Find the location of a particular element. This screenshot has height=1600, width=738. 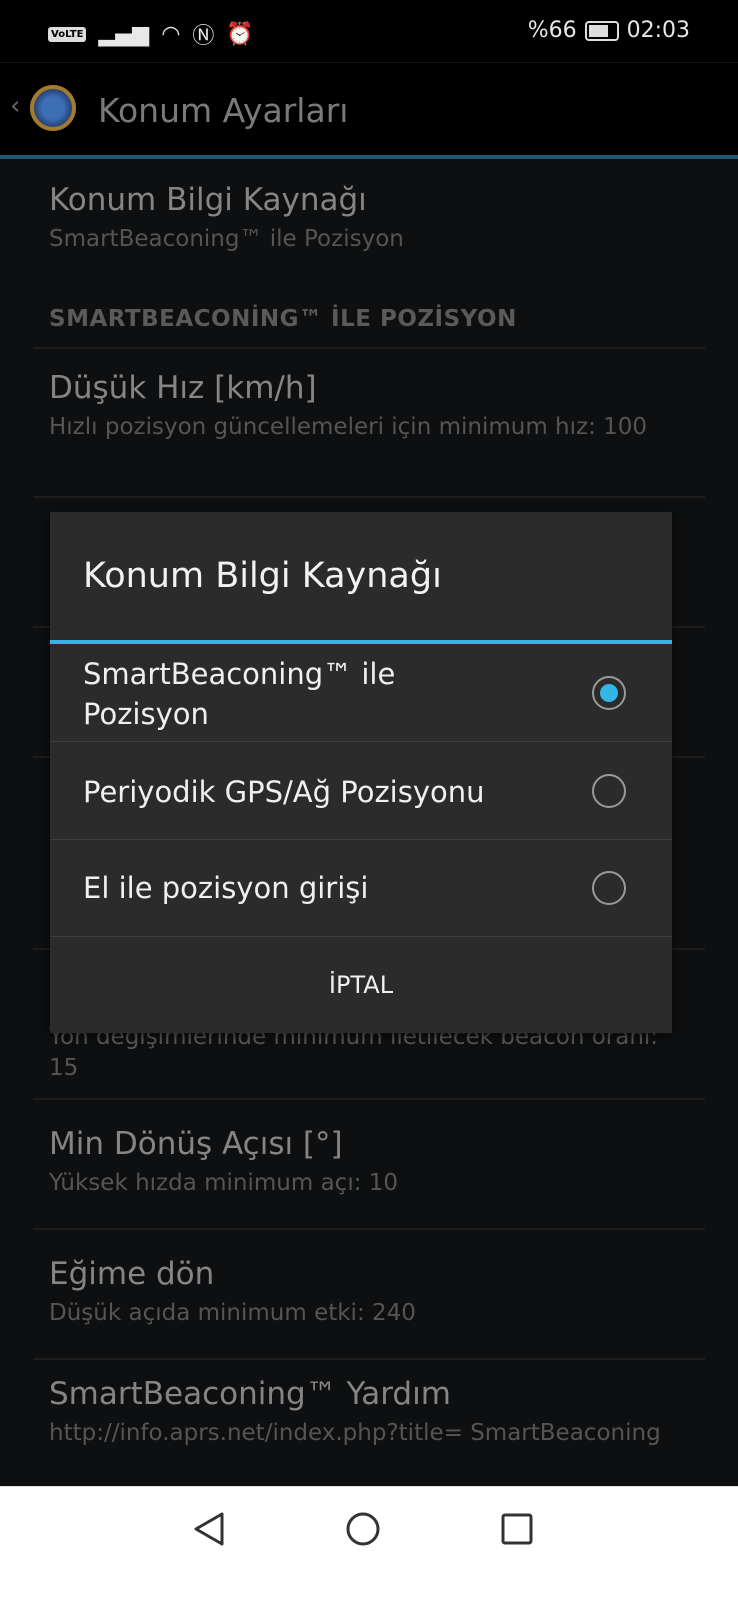

alarm-icon: ⏰ is located at coordinates (240, 34).